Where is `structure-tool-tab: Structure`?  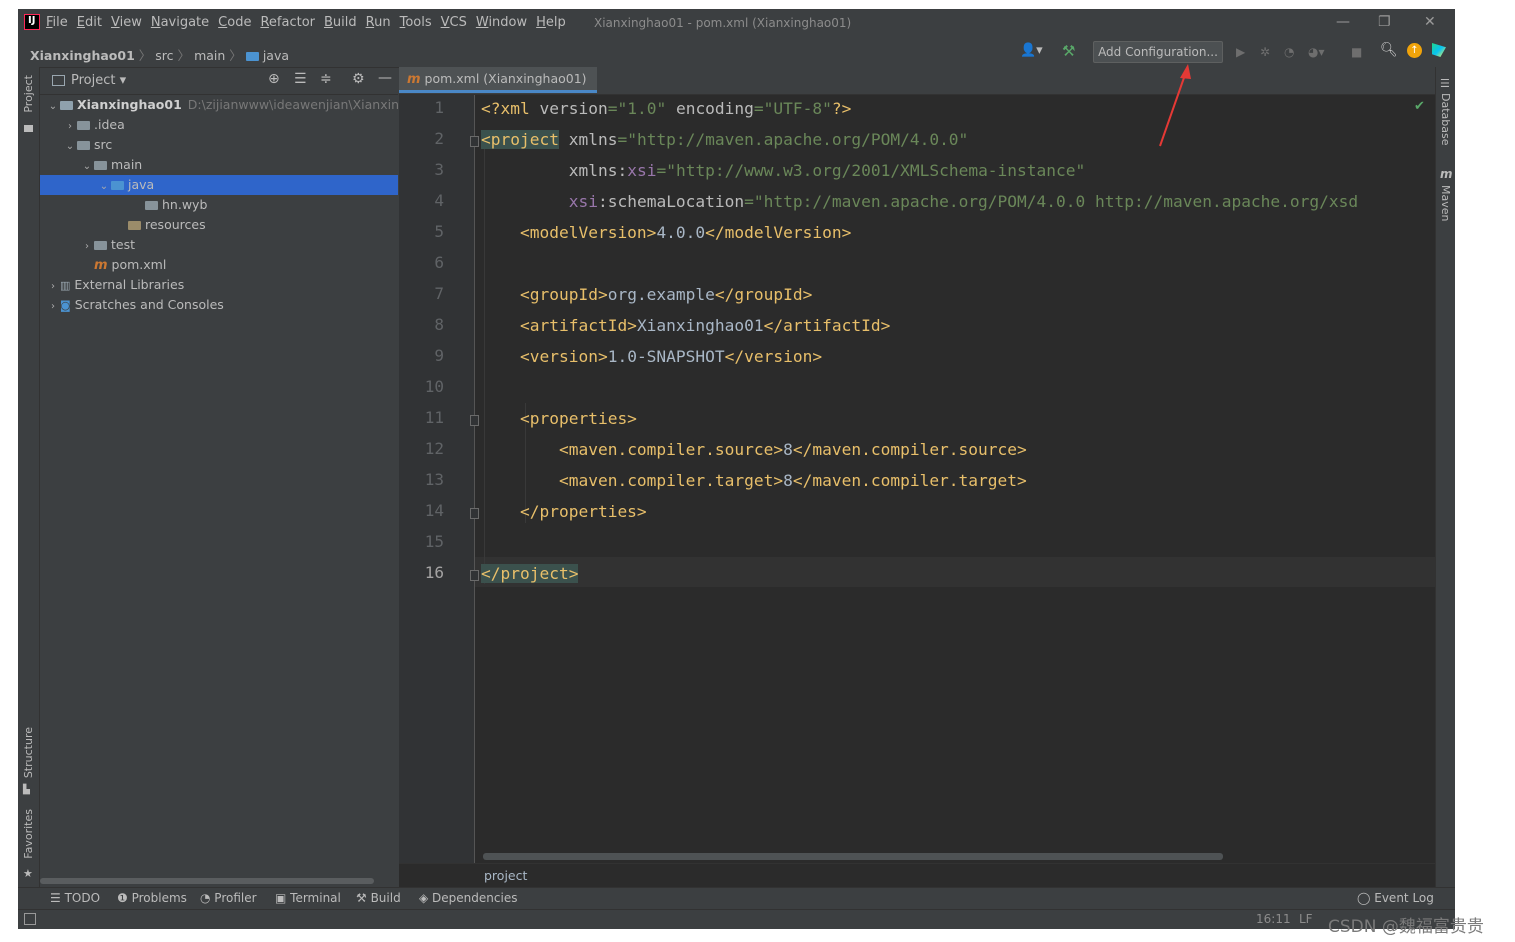
structure-tool-tab: Structure is located at coordinates (28, 752).